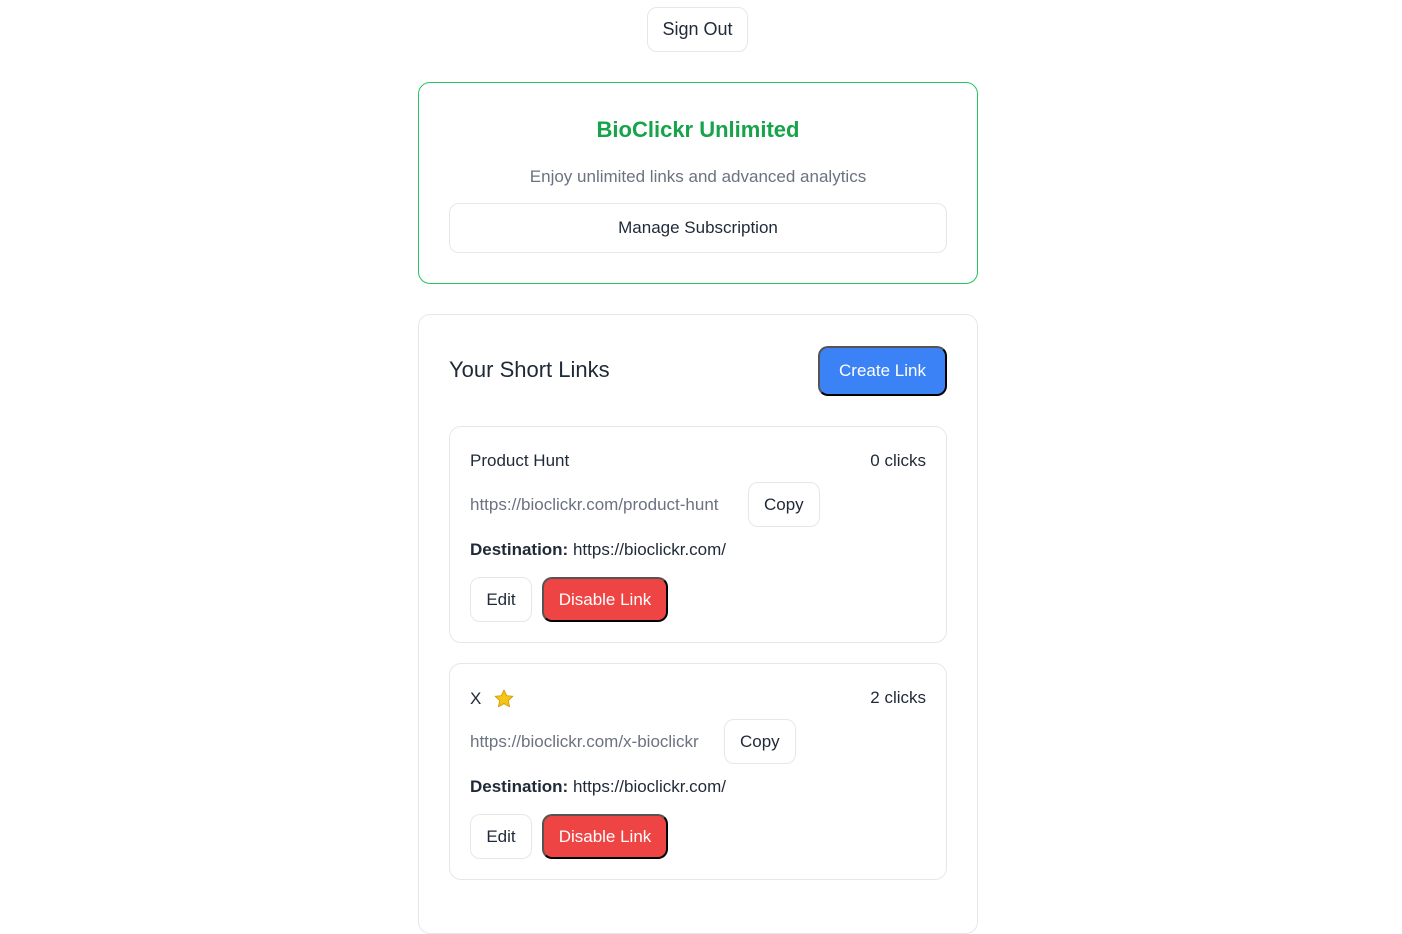 The image size is (1402, 934). I want to click on manage-subscription-button: Manage Subscription, so click(698, 228).